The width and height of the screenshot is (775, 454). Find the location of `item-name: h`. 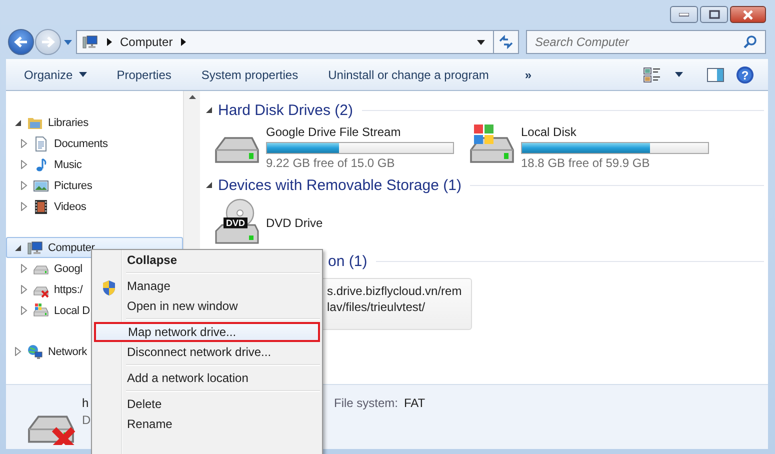

item-name: h is located at coordinates (85, 403).